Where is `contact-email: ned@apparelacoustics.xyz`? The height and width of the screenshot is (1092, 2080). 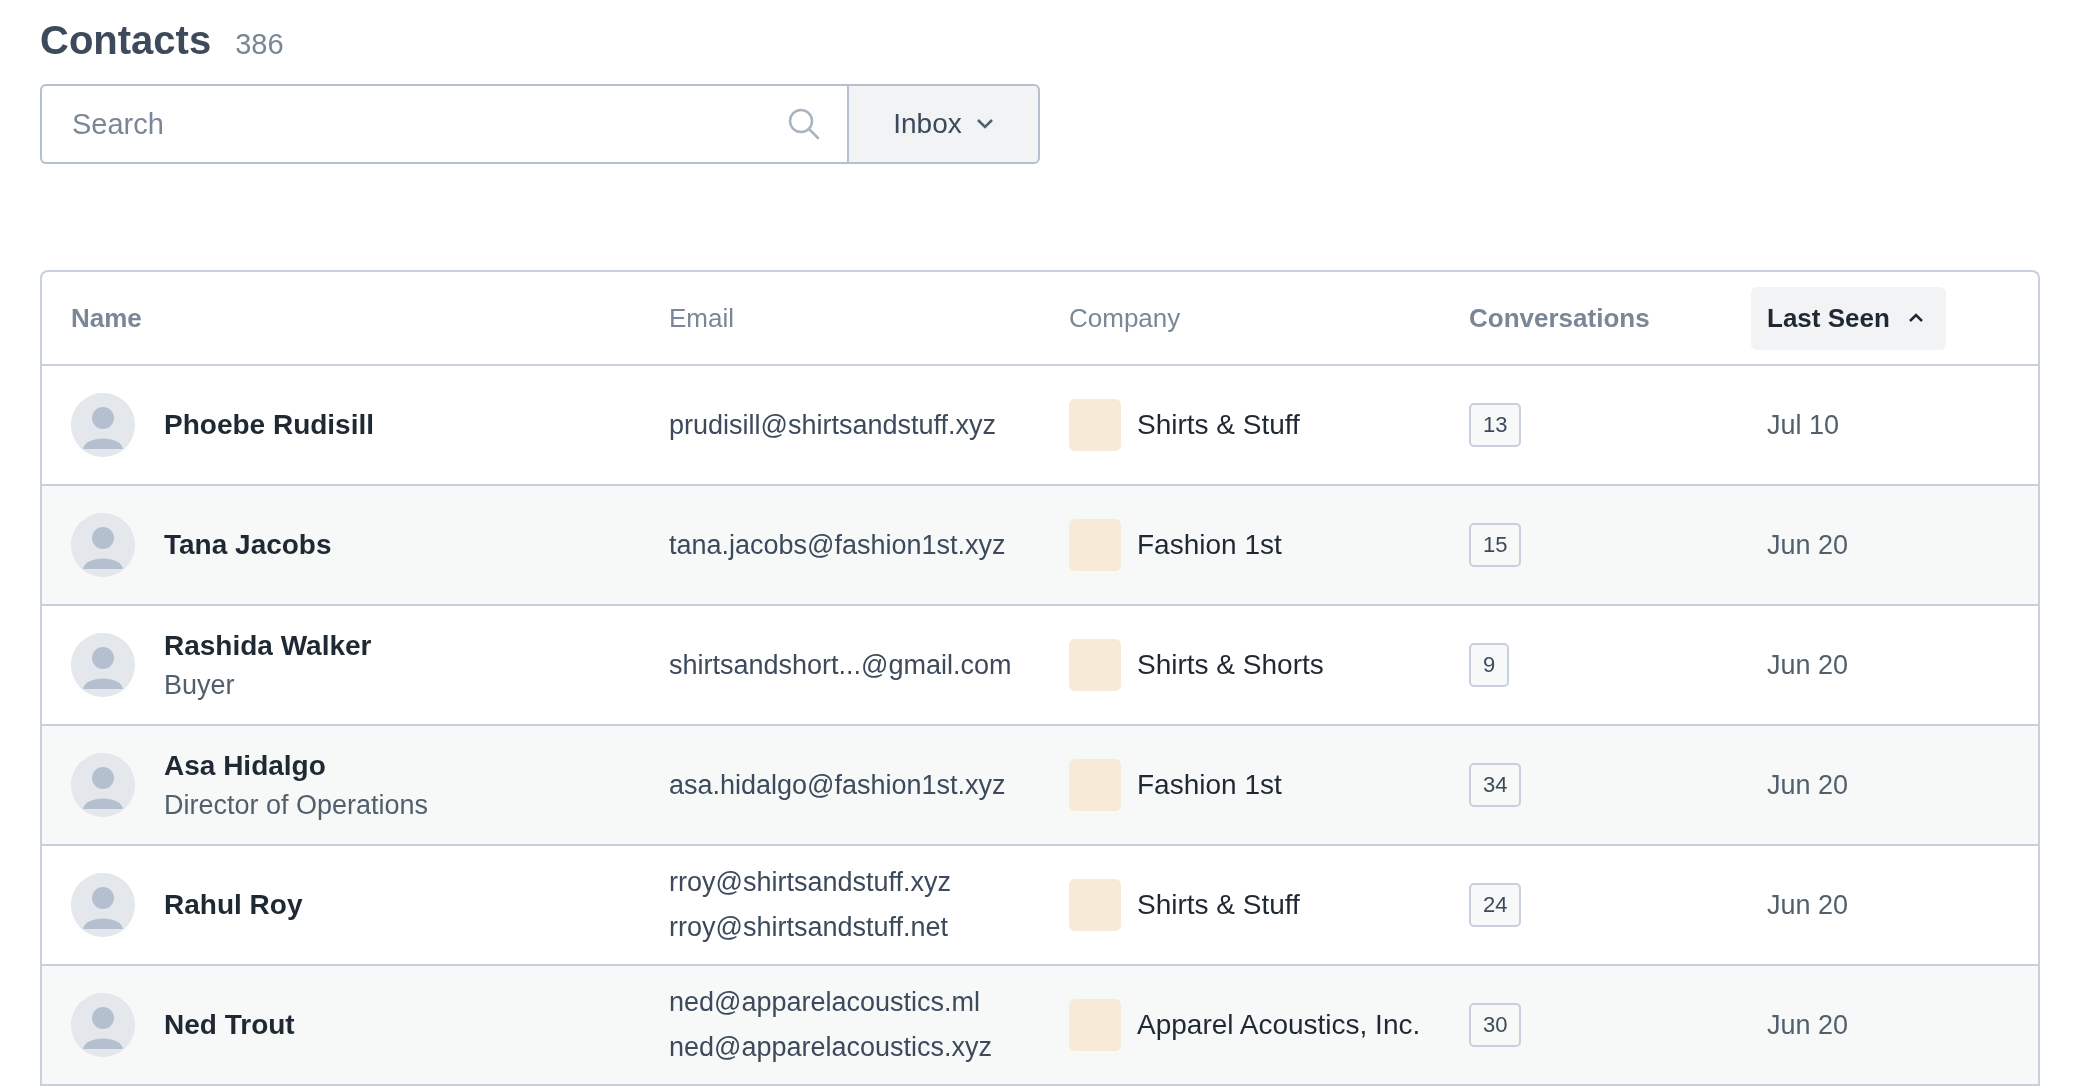 contact-email: ned@apparelacoustics.xyz is located at coordinates (831, 1047).